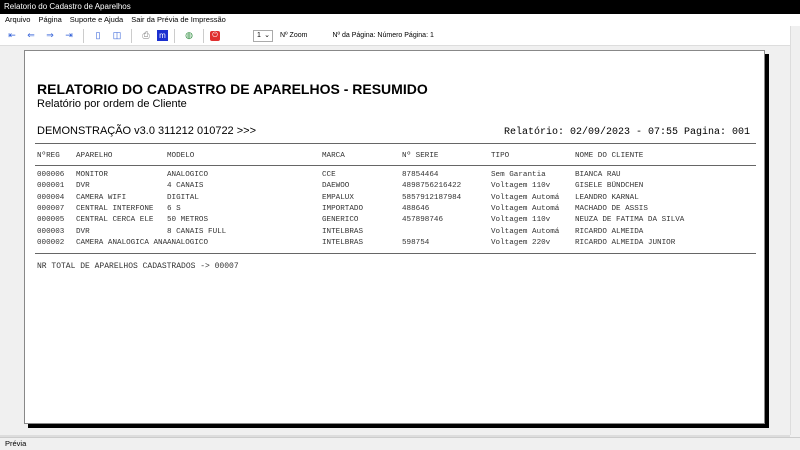  I want to click on col-nreg: 000004, so click(51, 197).